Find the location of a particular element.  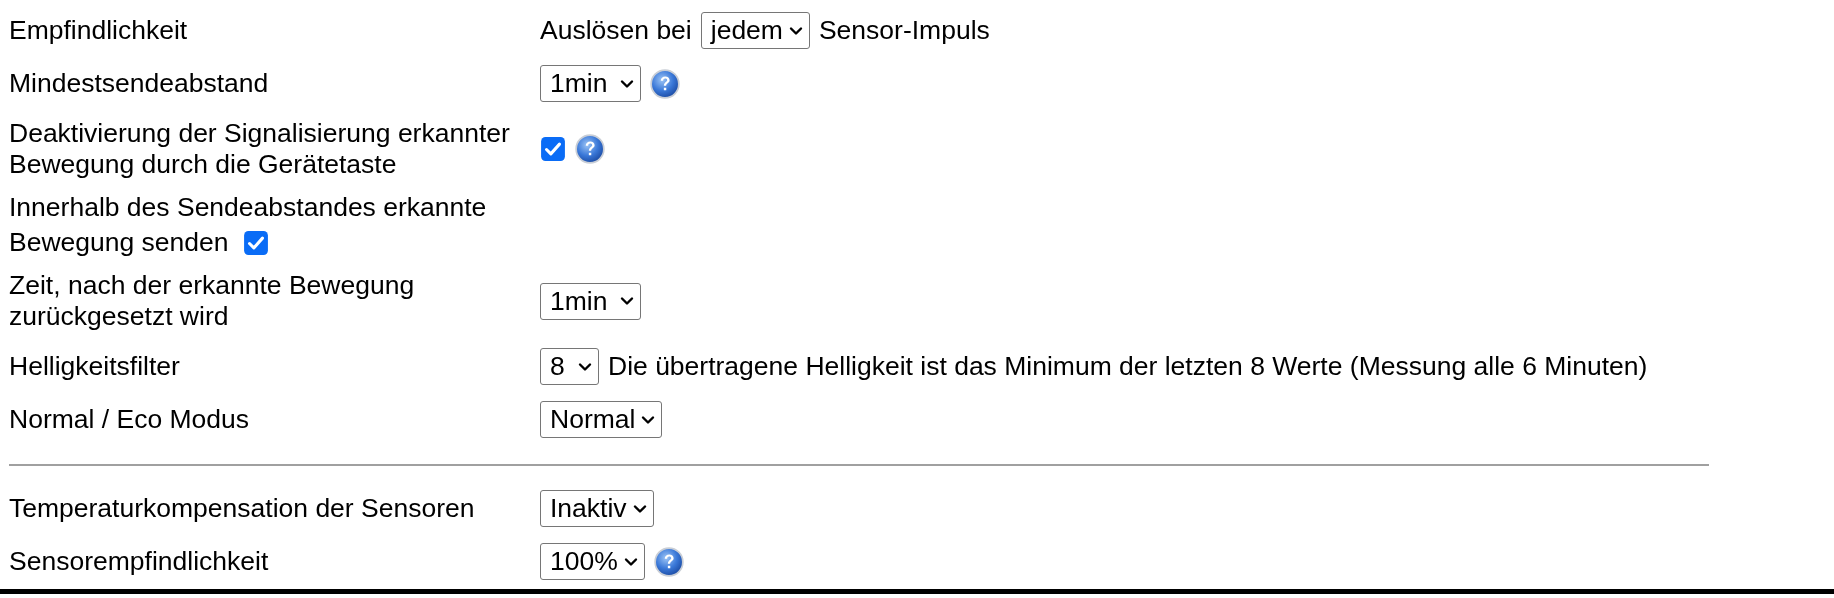

suffix-text: Sensor-Impuls is located at coordinates (904, 30).